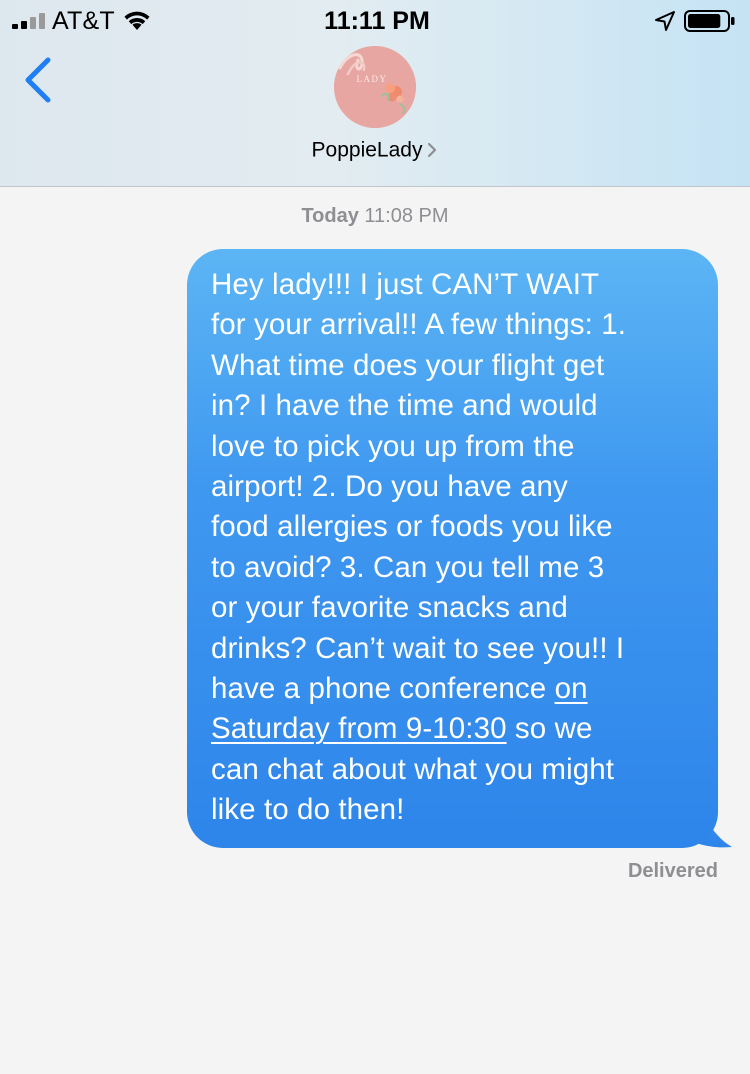  I want to click on battery-icon, so click(709, 21).